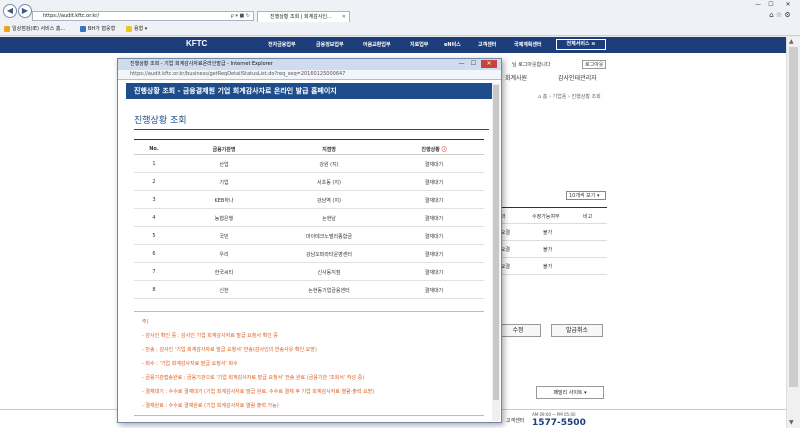  What do you see at coordinates (309, 218) in the screenshot?
I see `table-row: 4 농협은행 논현남 결재대기` at bounding box center [309, 218].